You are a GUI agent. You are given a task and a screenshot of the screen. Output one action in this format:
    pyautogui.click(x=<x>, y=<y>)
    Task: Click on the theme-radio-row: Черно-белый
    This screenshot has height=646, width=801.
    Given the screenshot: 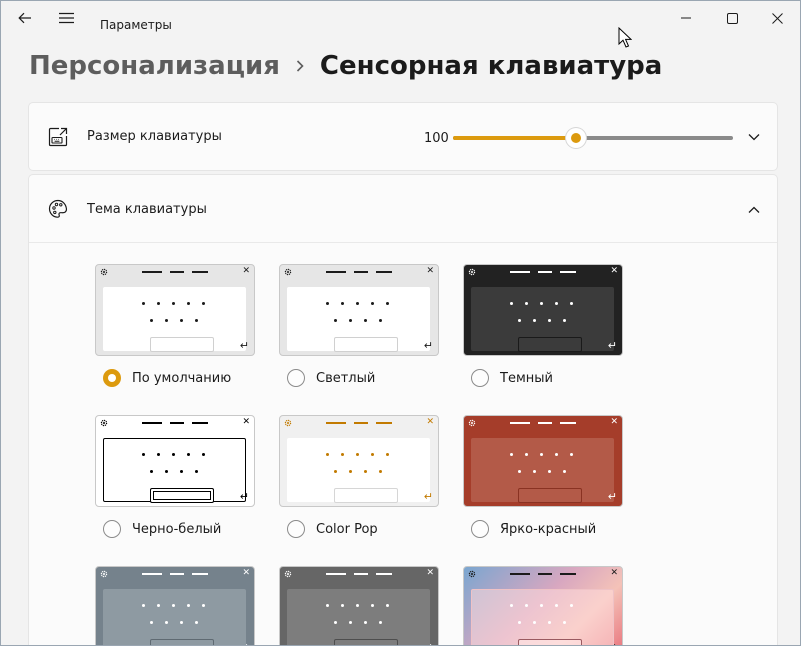 What is the action you would take?
    pyautogui.click(x=179, y=529)
    